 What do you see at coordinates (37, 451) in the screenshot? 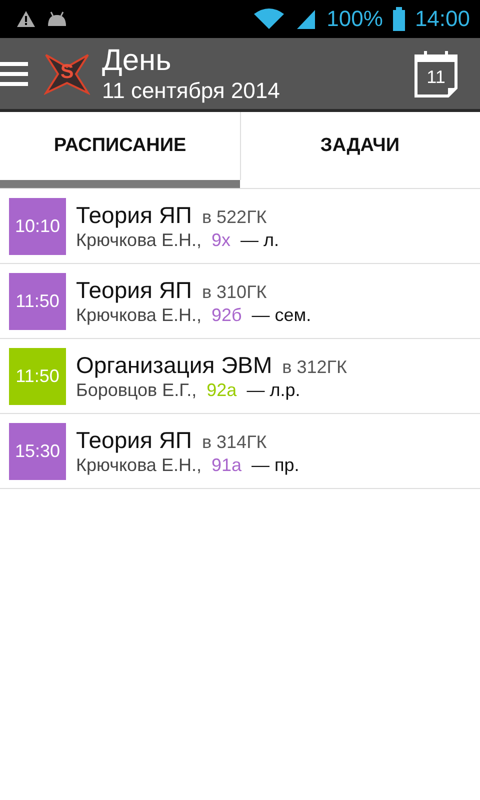
I see `time-block: 15:30` at bounding box center [37, 451].